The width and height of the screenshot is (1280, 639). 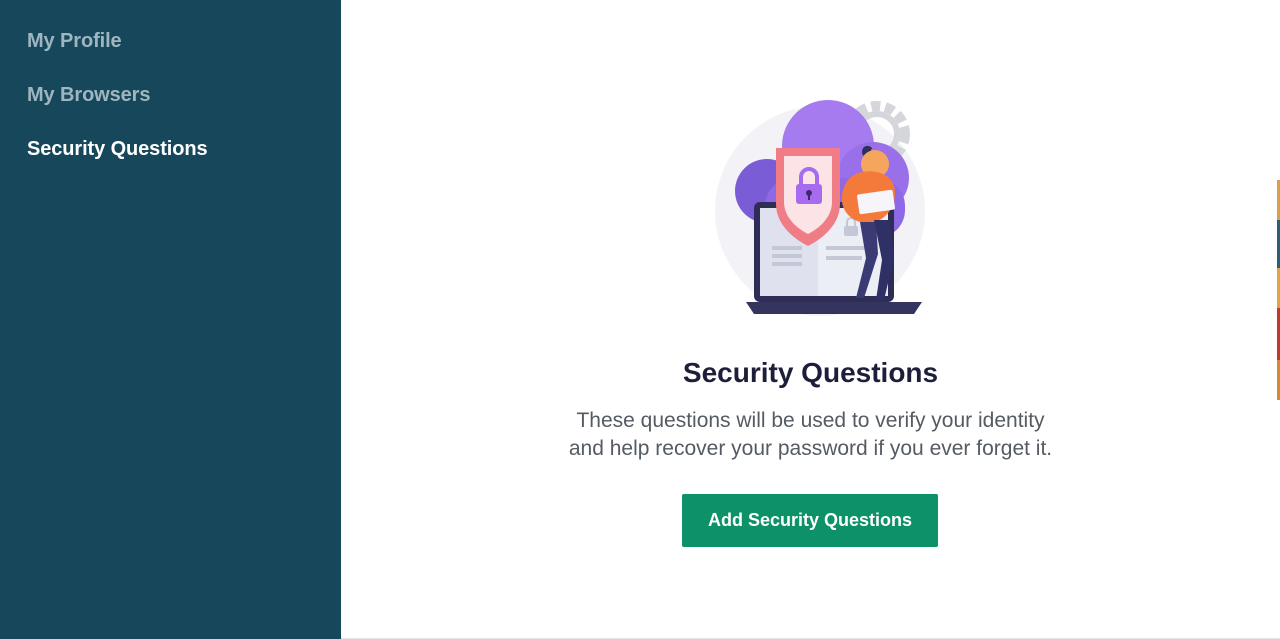 I want to click on page-title: Security Questions, so click(x=810, y=372).